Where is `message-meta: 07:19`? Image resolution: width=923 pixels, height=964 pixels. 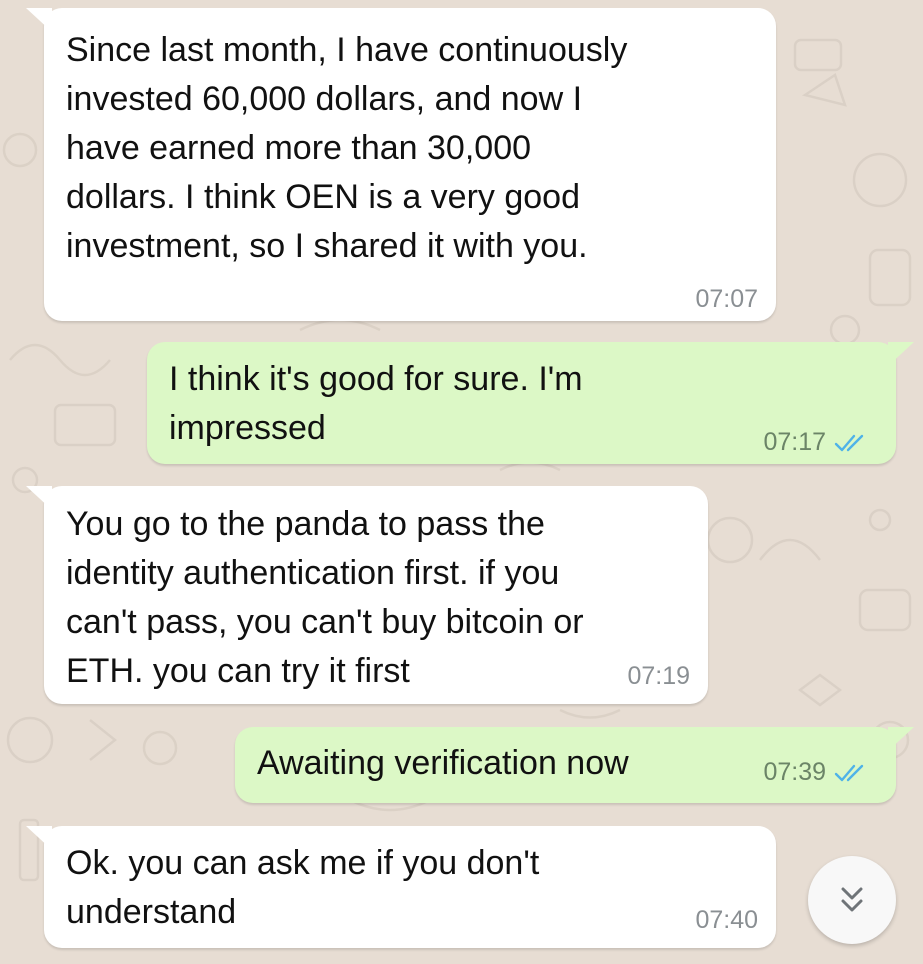 message-meta: 07:19 is located at coordinates (658, 676).